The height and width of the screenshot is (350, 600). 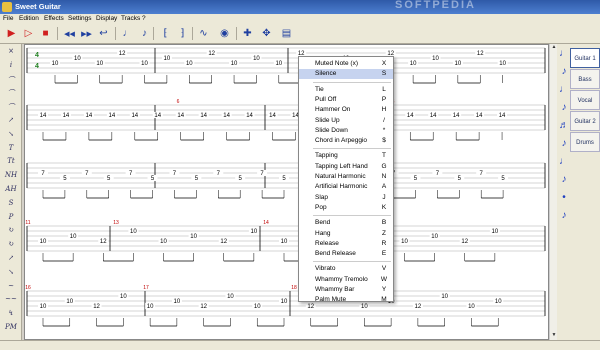 What do you see at coordinates (346, 234) in the screenshot?
I see `context-menu-item: Hang Z` at bounding box center [346, 234].